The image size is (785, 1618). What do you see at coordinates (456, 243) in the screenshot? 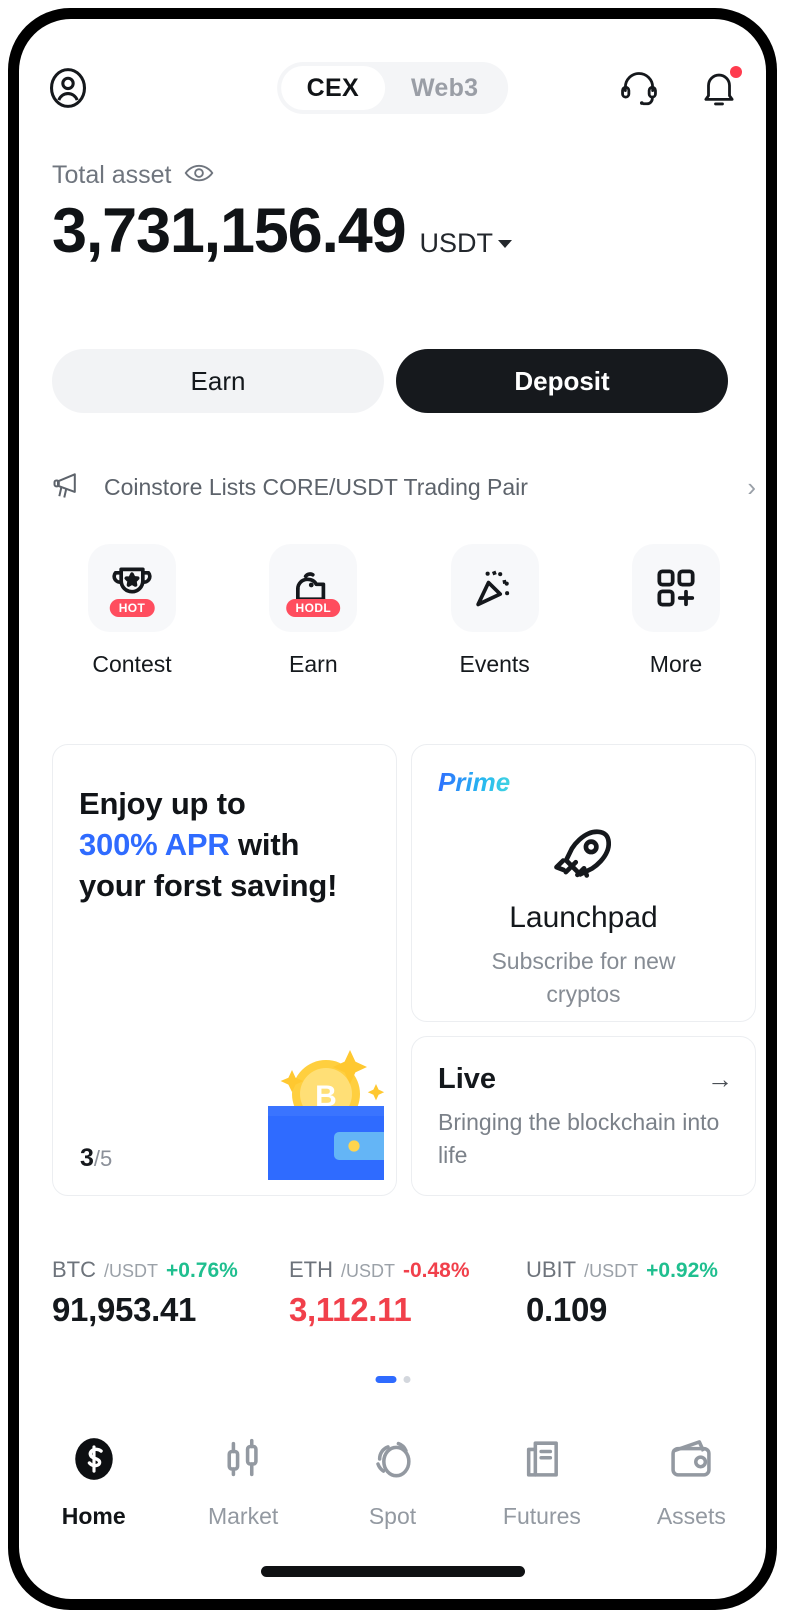
I see `currency-label: USDT` at bounding box center [456, 243].